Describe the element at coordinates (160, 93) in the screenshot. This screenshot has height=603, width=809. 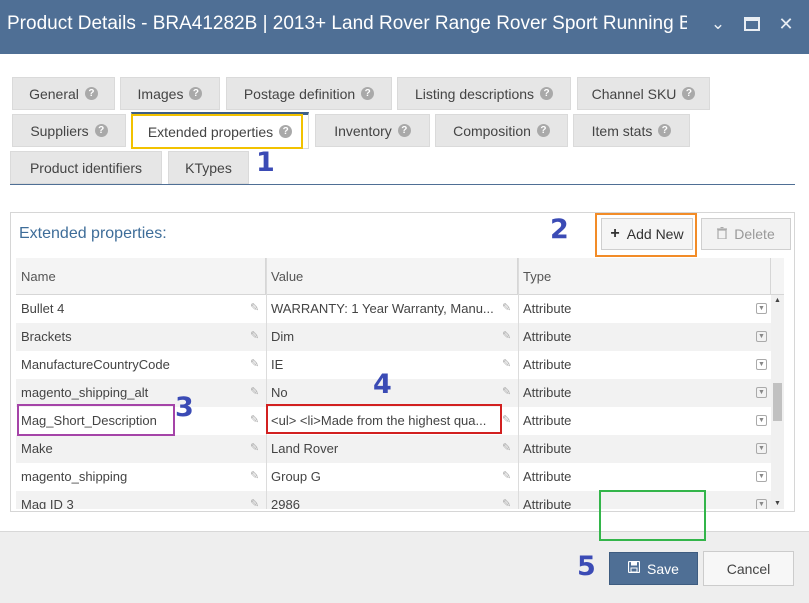
I see `tab-label: Images` at that location.